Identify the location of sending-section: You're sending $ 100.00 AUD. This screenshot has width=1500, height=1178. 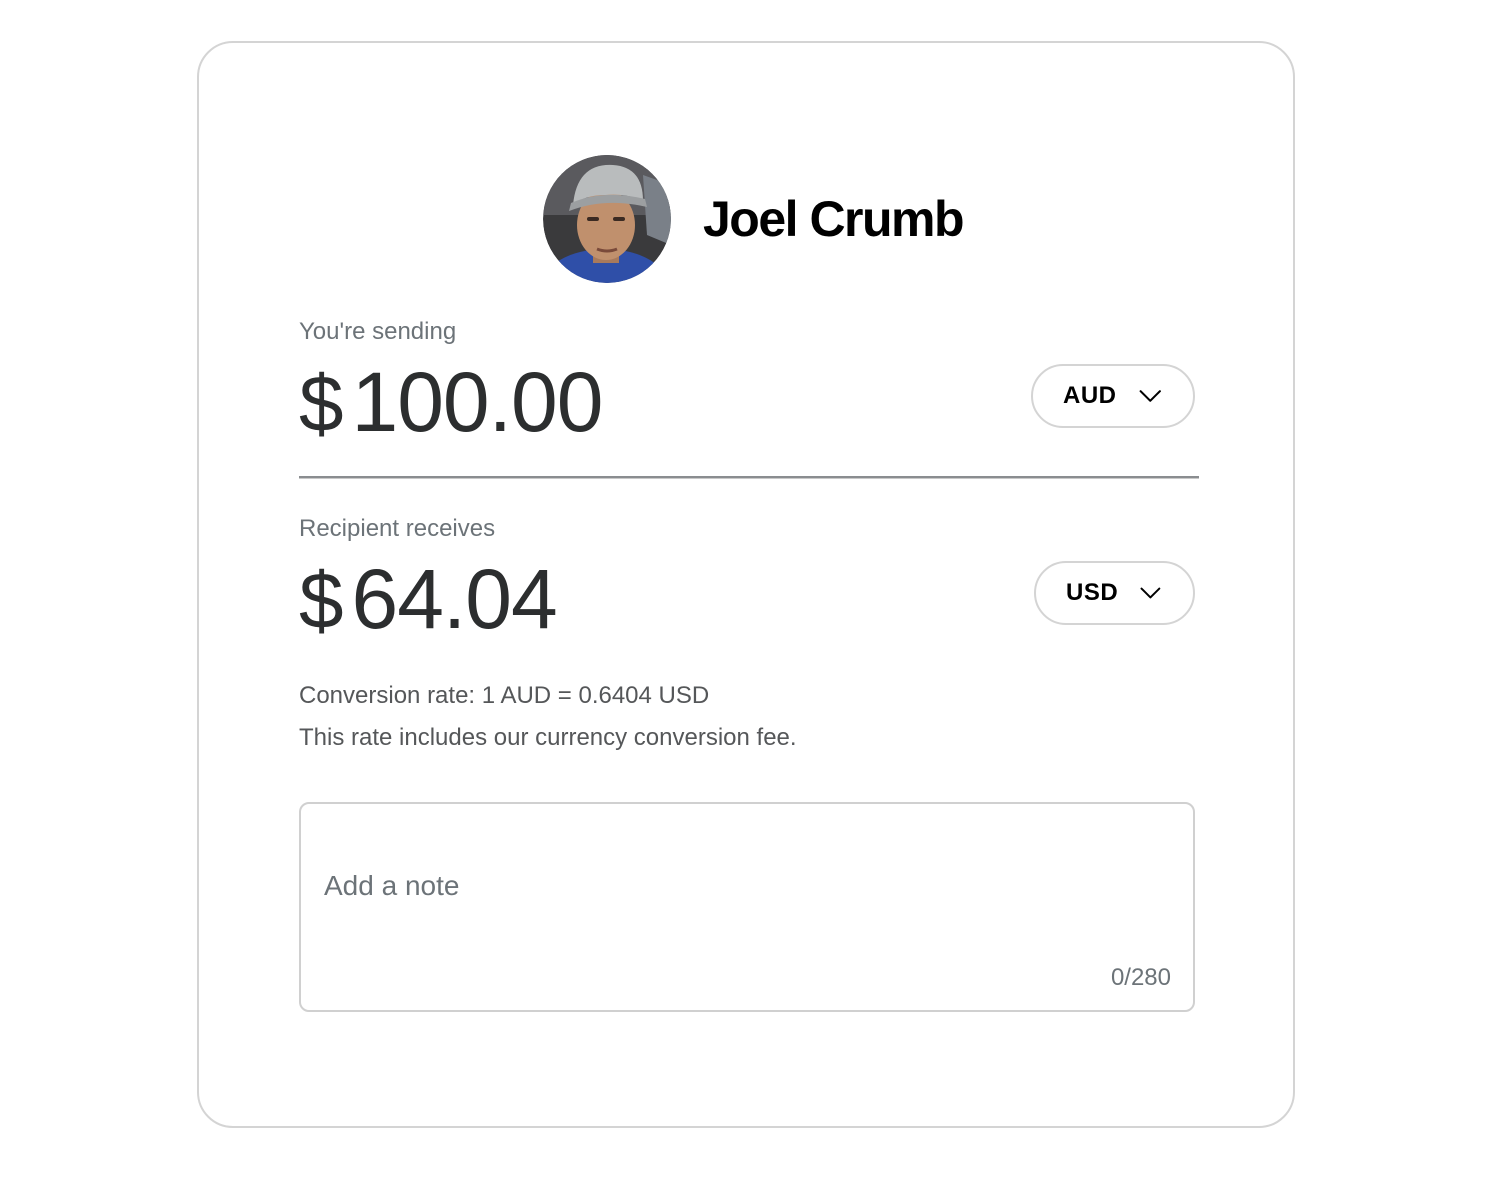
(749, 388).